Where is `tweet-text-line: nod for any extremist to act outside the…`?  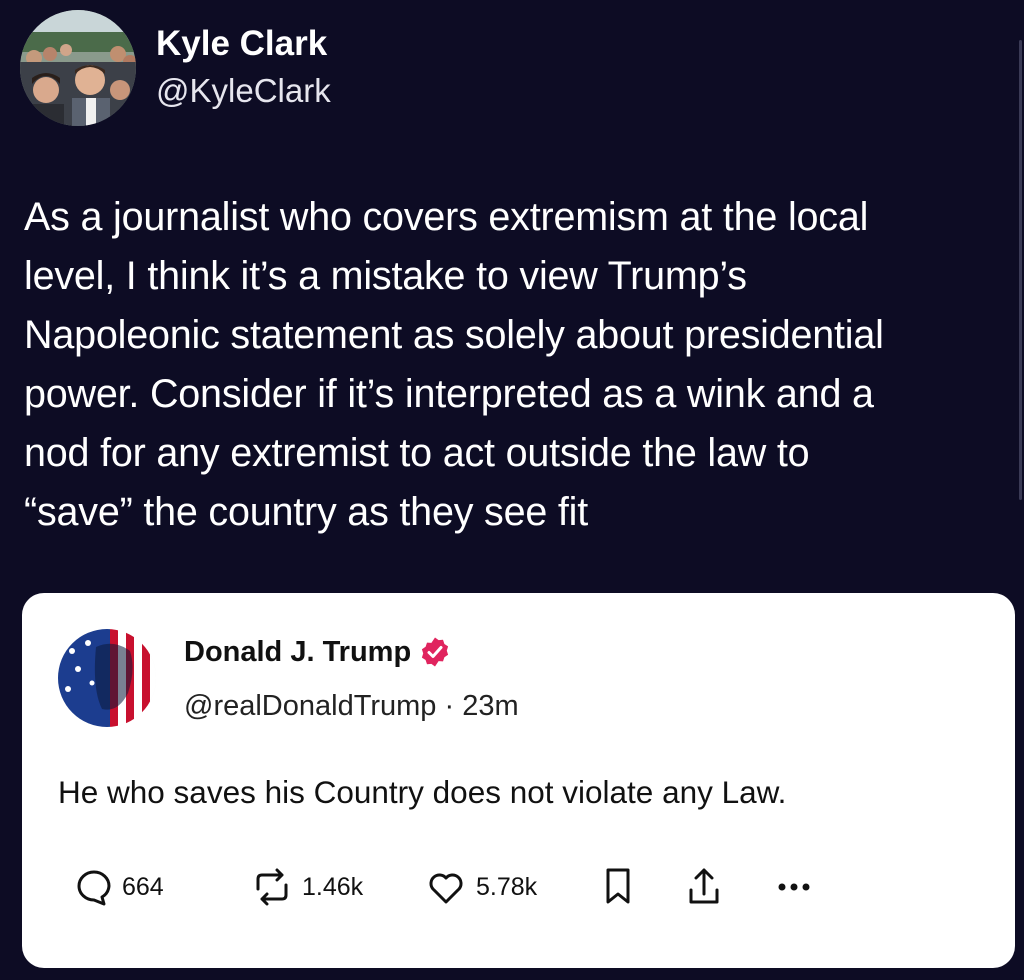
tweet-text-line: nod for any extremist to act outside the… is located at coordinates (417, 453).